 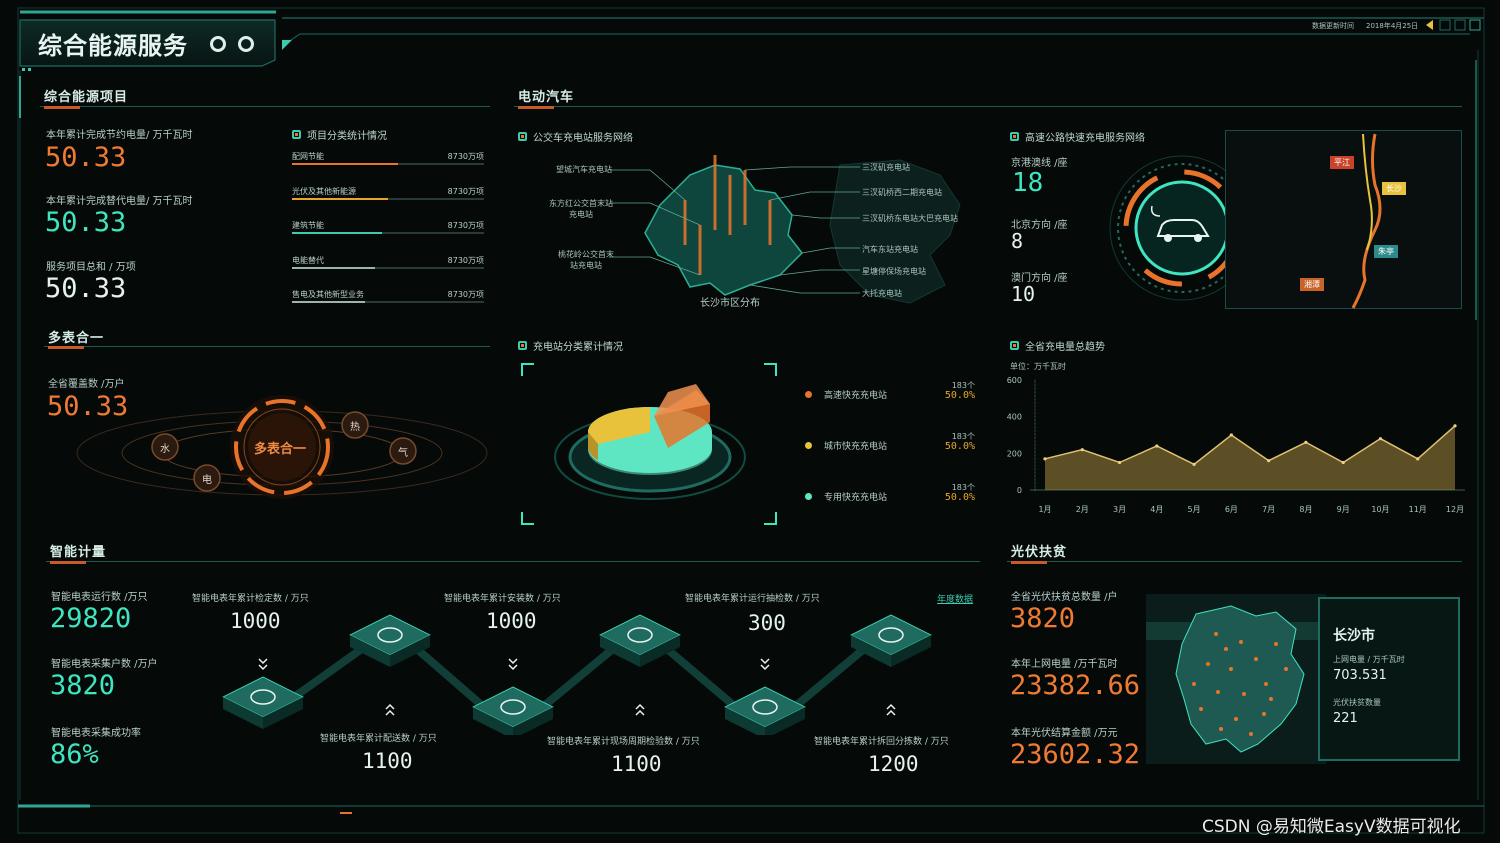 I want to click on trend-subtitle: 全省充电量总趋势, so click(x=1057, y=345).